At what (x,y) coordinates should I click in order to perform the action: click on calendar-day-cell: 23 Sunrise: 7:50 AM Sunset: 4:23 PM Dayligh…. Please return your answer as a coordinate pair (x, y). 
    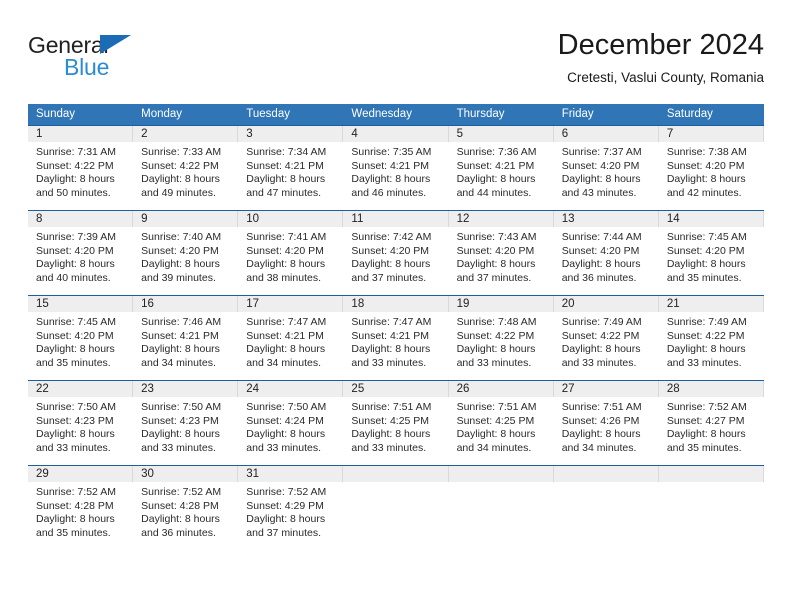
    Looking at the image, I should click on (186, 423).